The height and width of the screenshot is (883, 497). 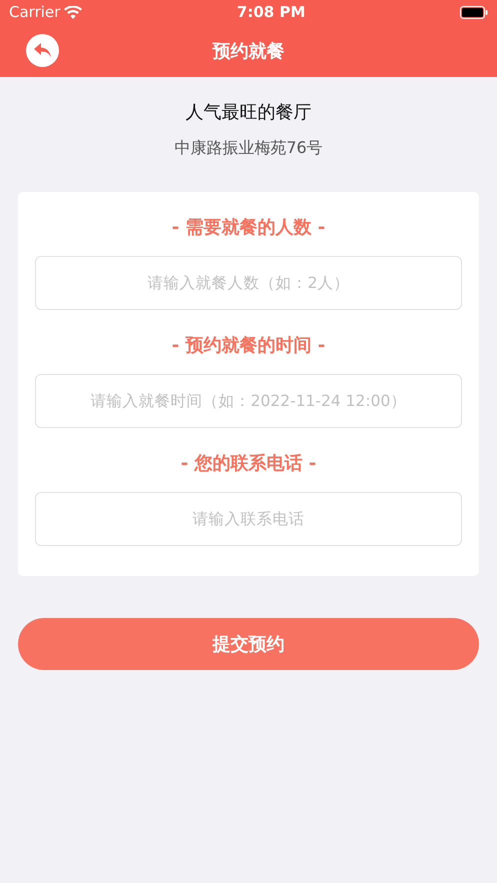 I want to click on battery-icon, so click(x=474, y=12).